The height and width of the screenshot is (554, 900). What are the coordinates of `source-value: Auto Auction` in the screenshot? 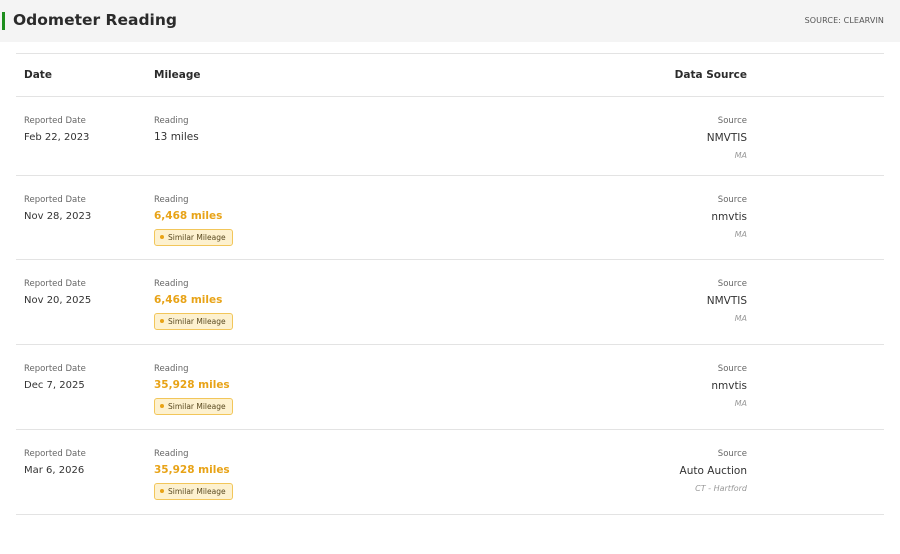 It's located at (713, 471).